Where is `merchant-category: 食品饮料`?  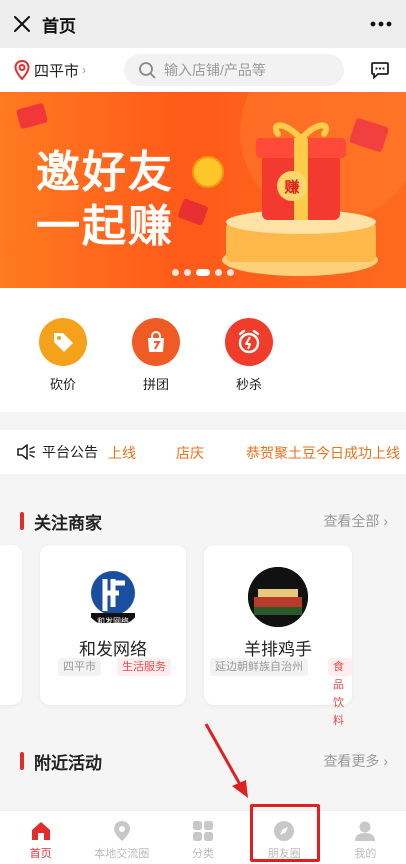
merchant-category: 食品饮料 is located at coordinates (340, 692).